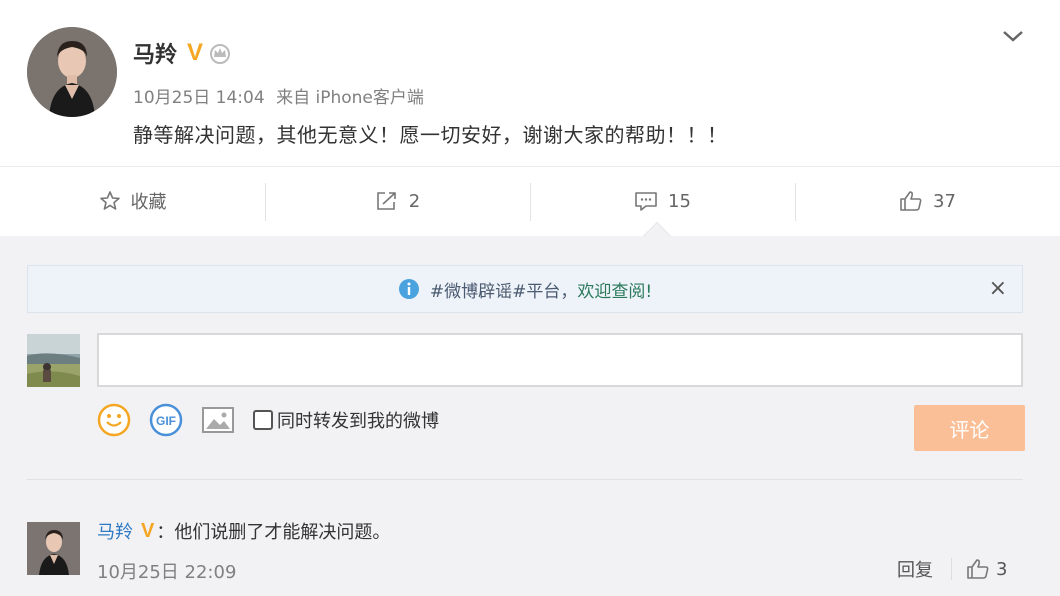 This screenshot has height=596, width=1060. Describe the element at coordinates (614, 289) in the screenshot. I see `notice-link: 欢迎查阅!` at that location.